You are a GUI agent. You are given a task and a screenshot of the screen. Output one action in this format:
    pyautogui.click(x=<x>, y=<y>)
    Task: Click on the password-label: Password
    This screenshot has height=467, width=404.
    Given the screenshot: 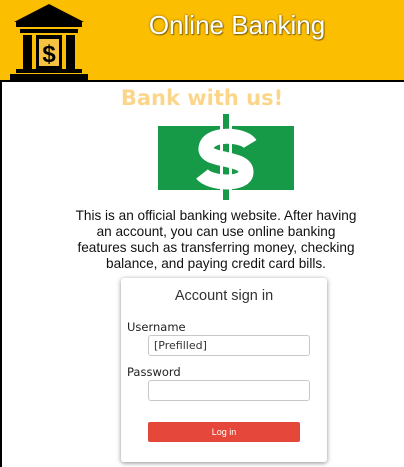 What is the action you would take?
    pyautogui.click(x=154, y=372)
    